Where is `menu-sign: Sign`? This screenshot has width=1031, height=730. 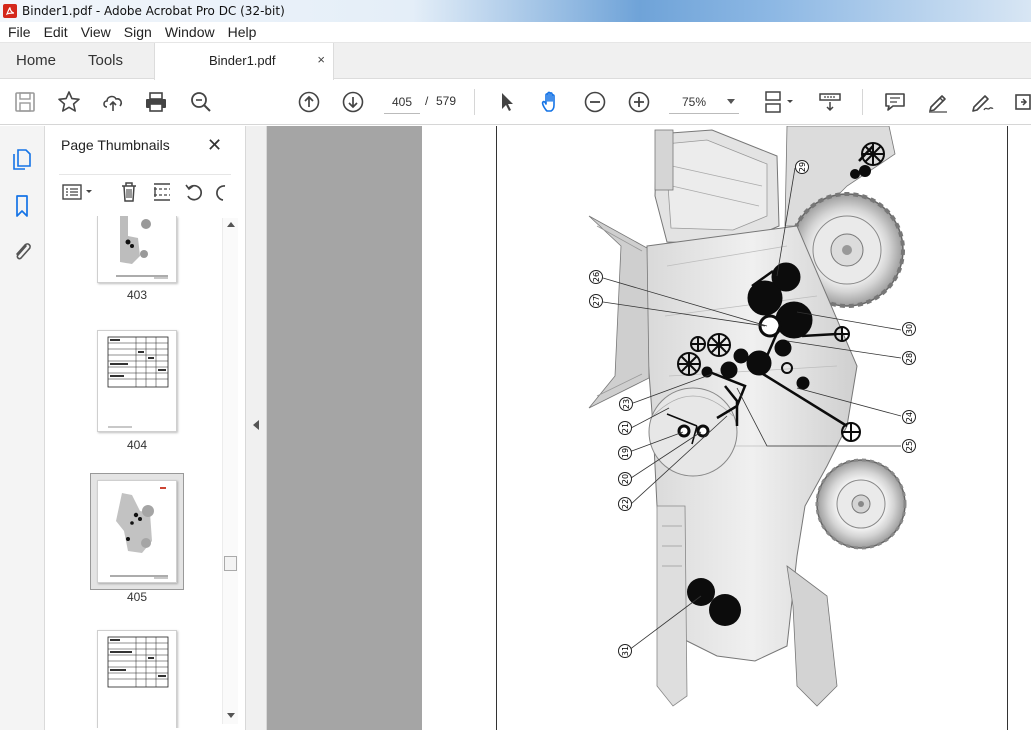 menu-sign: Sign is located at coordinates (137, 32).